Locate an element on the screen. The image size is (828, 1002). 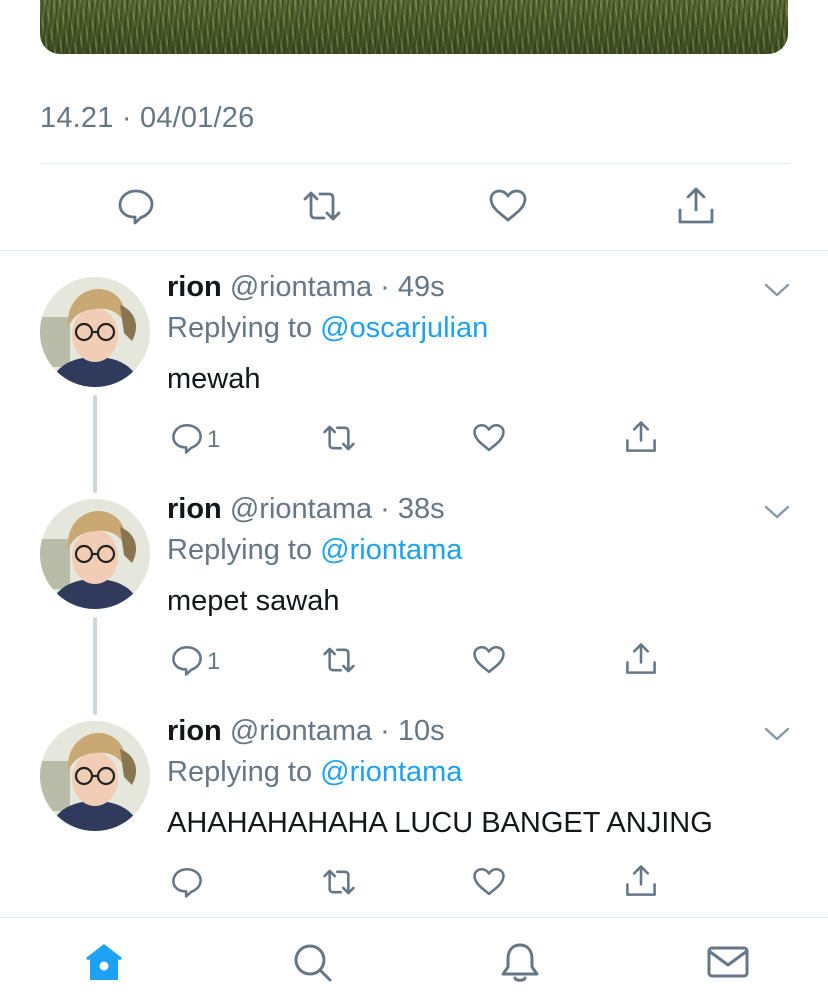
reply-header: rion @riontama · 38s is located at coordinates (306, 509).